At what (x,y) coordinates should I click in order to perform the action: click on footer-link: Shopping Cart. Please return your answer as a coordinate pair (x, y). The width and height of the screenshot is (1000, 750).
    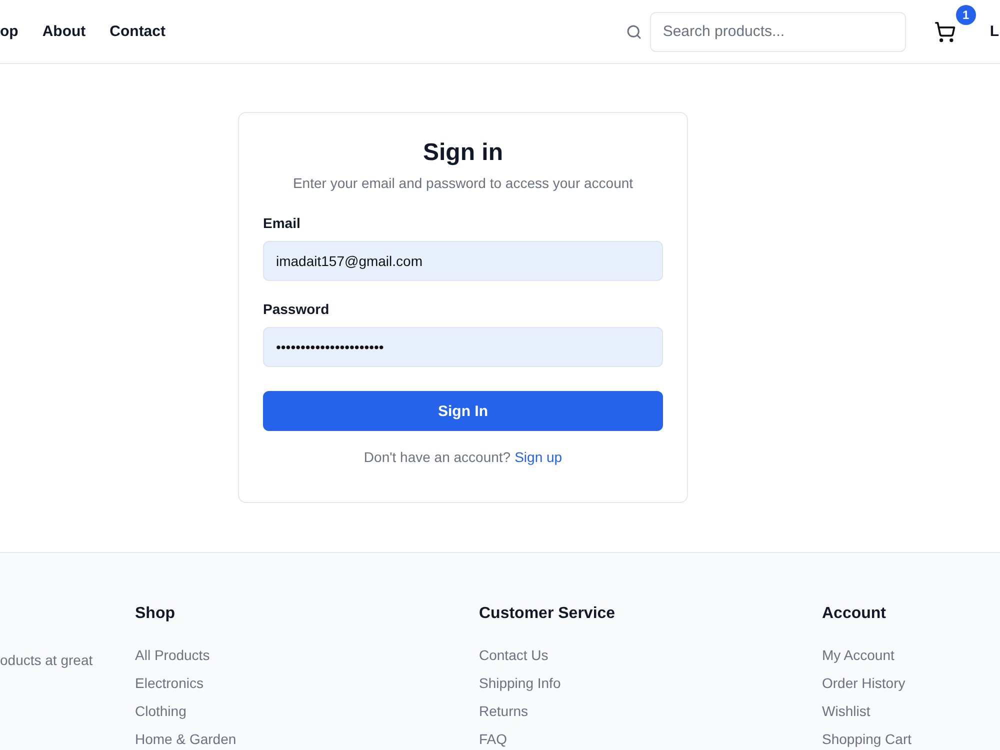
    Looking at the image, I should click on (911, 737).